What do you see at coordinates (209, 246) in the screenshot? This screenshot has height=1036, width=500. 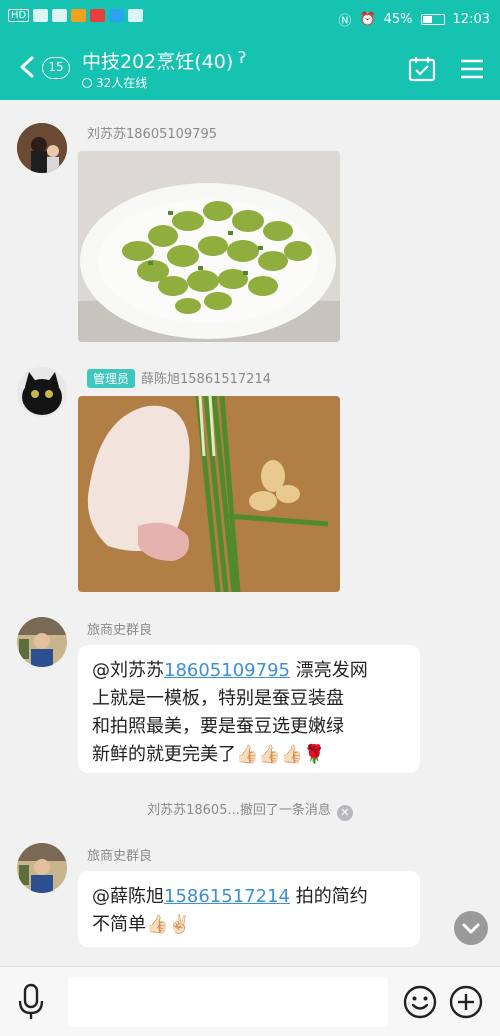 I see `image-message-fava-beans` at bounding box center [209, 246].